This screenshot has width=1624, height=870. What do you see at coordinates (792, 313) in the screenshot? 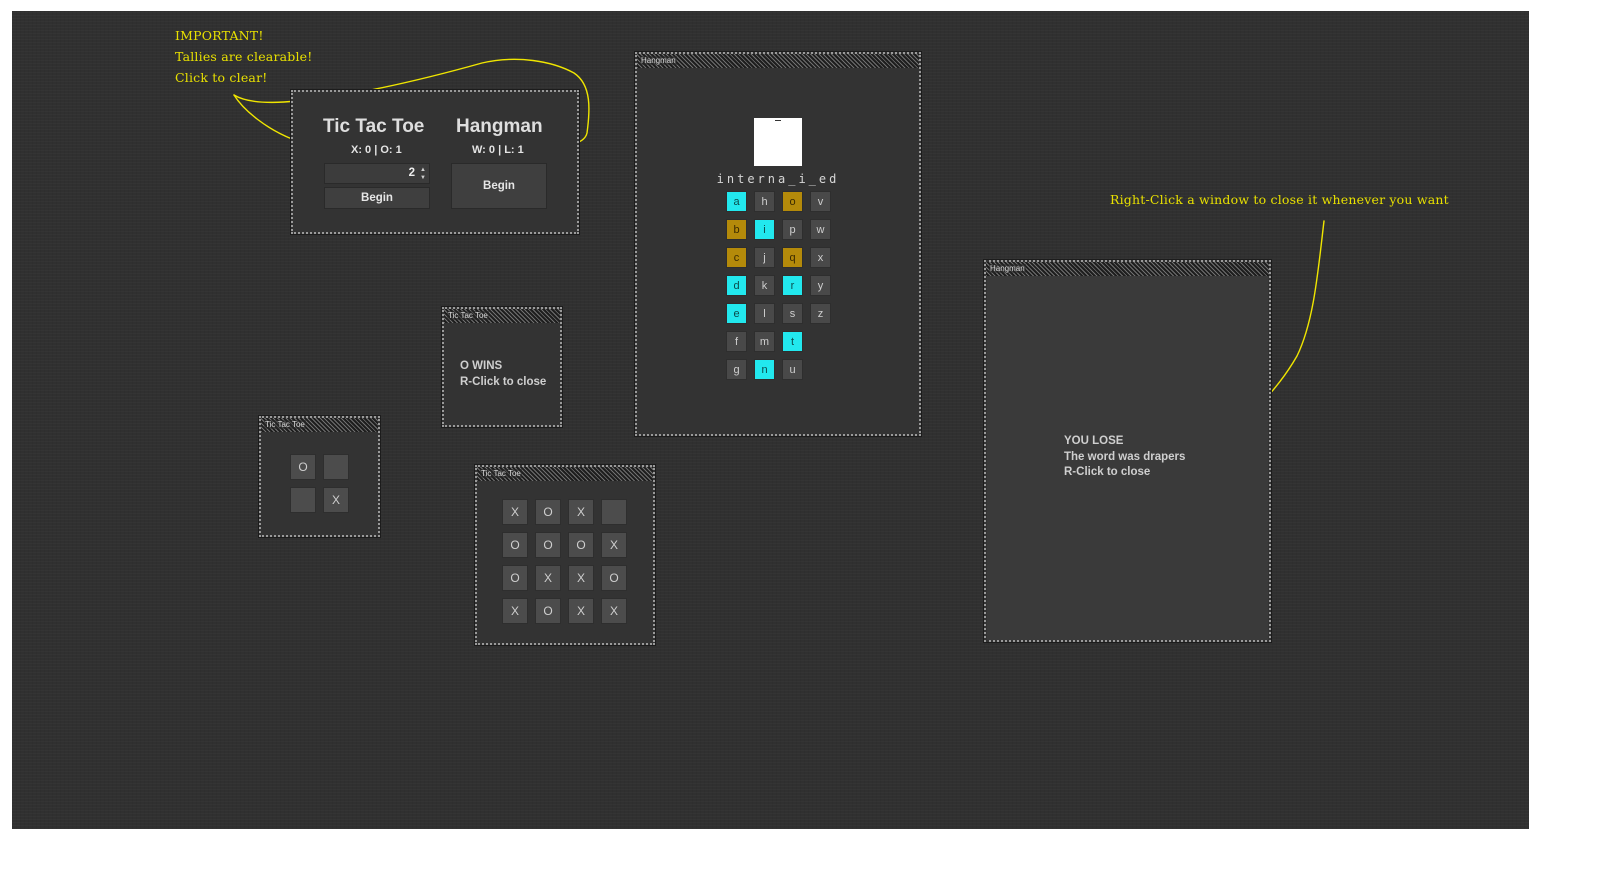
I see `letter-key-s: s` at bounding box center [792, 313].